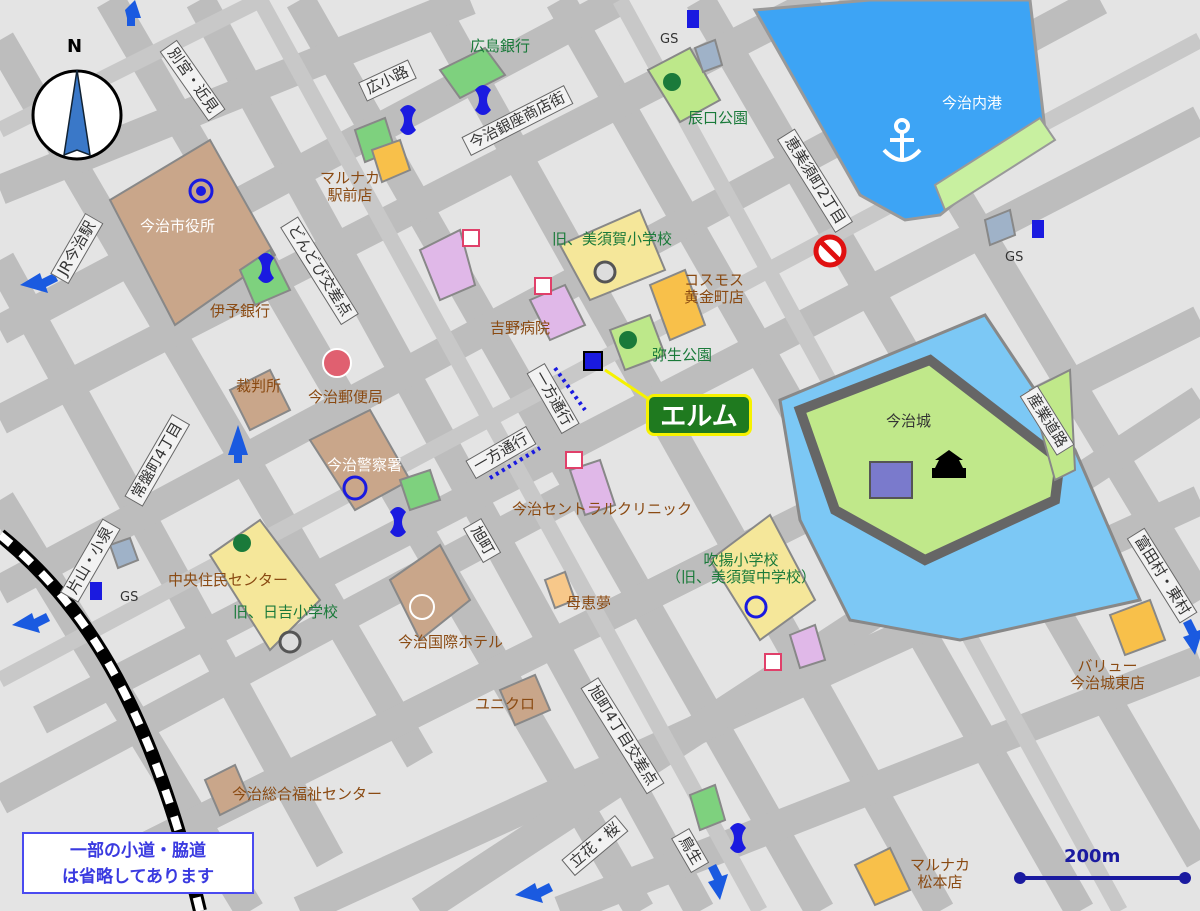 The height and width of the screenshot is (911, 1200). What do you see at coordinates (258, 386) in the screenshot?
I see `label-court: 裁判所` at bounding box center [258, 386].